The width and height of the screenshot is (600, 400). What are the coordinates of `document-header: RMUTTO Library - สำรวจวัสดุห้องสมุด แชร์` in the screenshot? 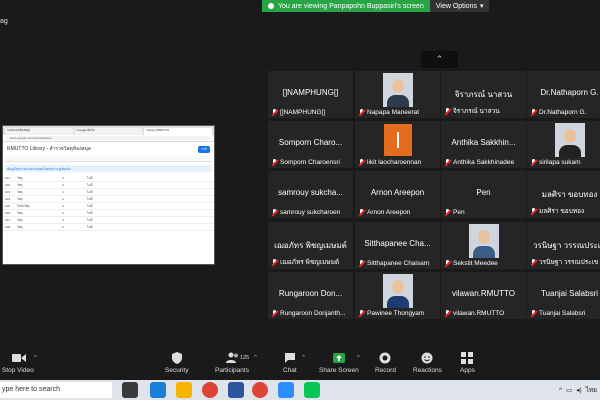 It's located at (108, 149).